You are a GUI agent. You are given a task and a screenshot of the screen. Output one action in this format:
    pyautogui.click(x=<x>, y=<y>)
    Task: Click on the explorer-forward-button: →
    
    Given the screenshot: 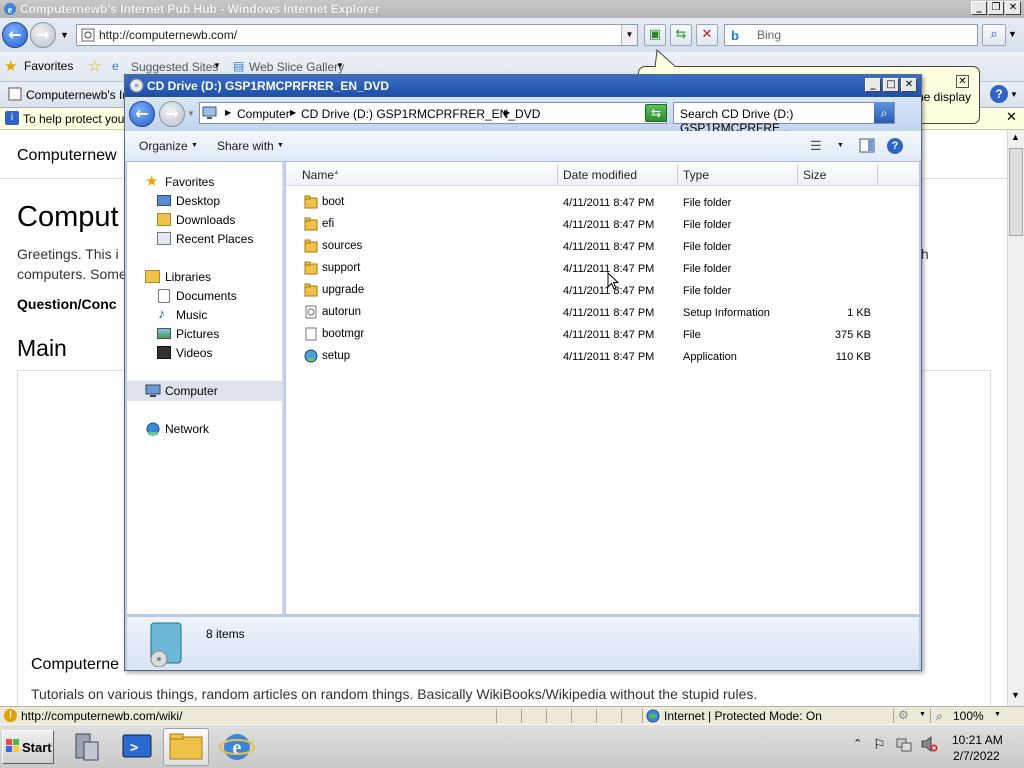 What is the action you would take?
    pyautogui.click(x=172, y=114)
    